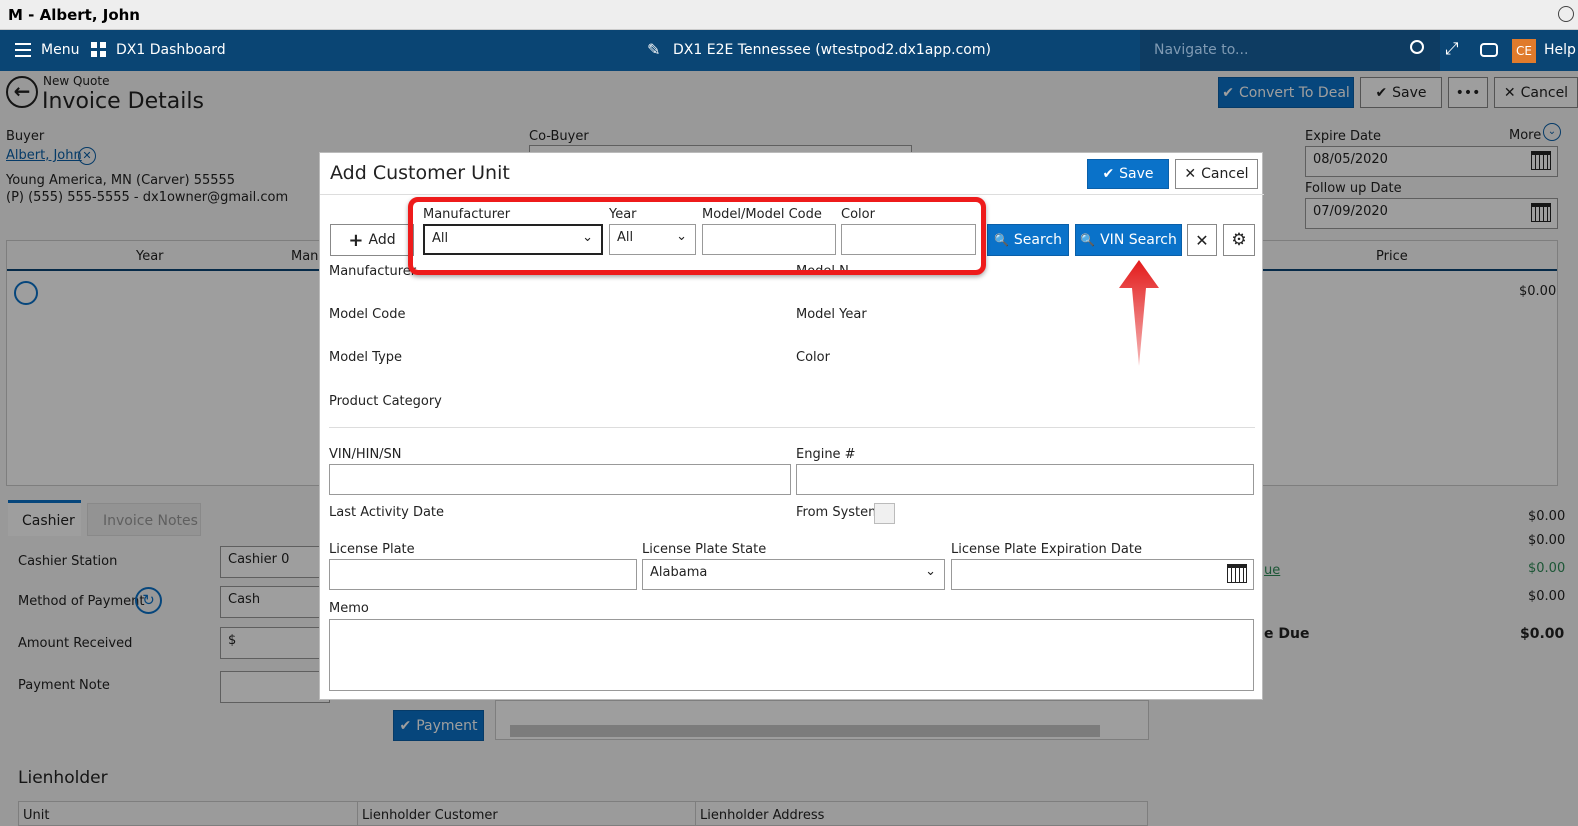  What do you see at coordinates (23, 50) in the screenshot?
I see `hamburger-icon` at bounding box center [23, 50].